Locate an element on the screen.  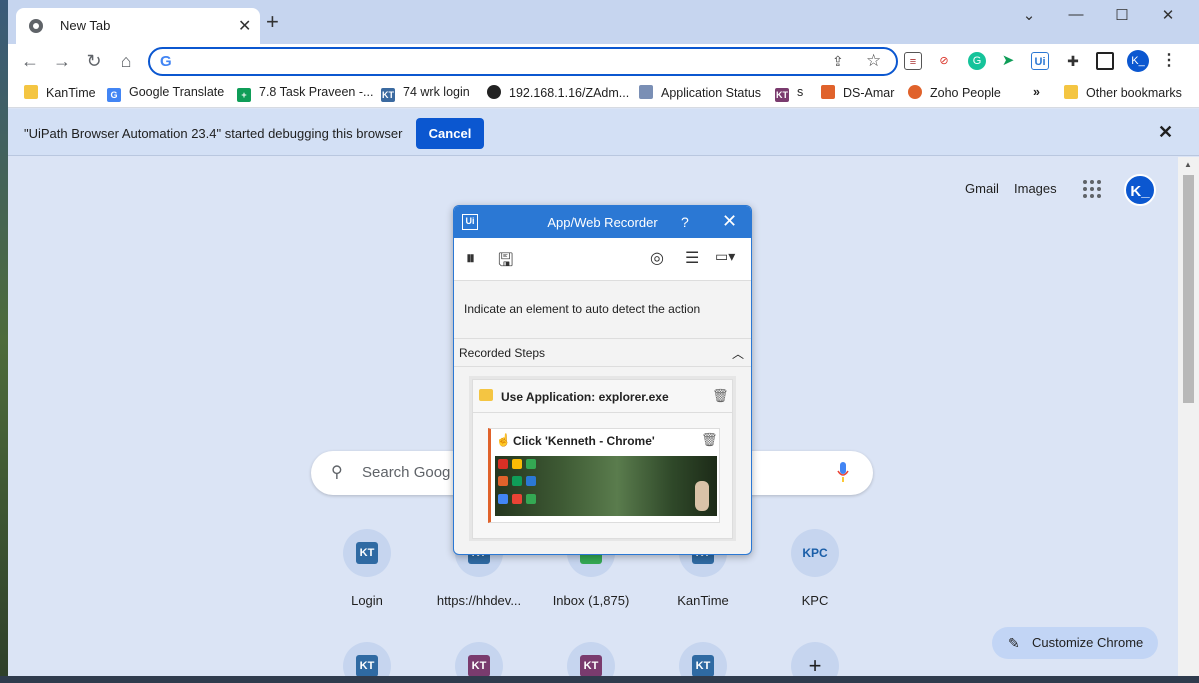
bookmark-item: KanTime is located at coordinates (60, 92).